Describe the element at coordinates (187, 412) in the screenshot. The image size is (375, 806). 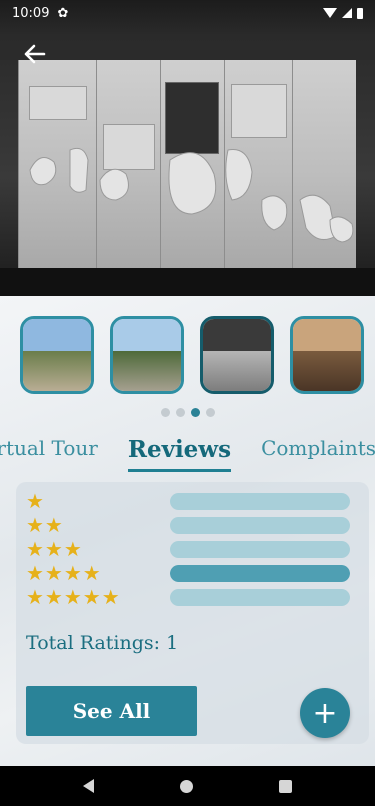
I see `gallery-pager` at that location.